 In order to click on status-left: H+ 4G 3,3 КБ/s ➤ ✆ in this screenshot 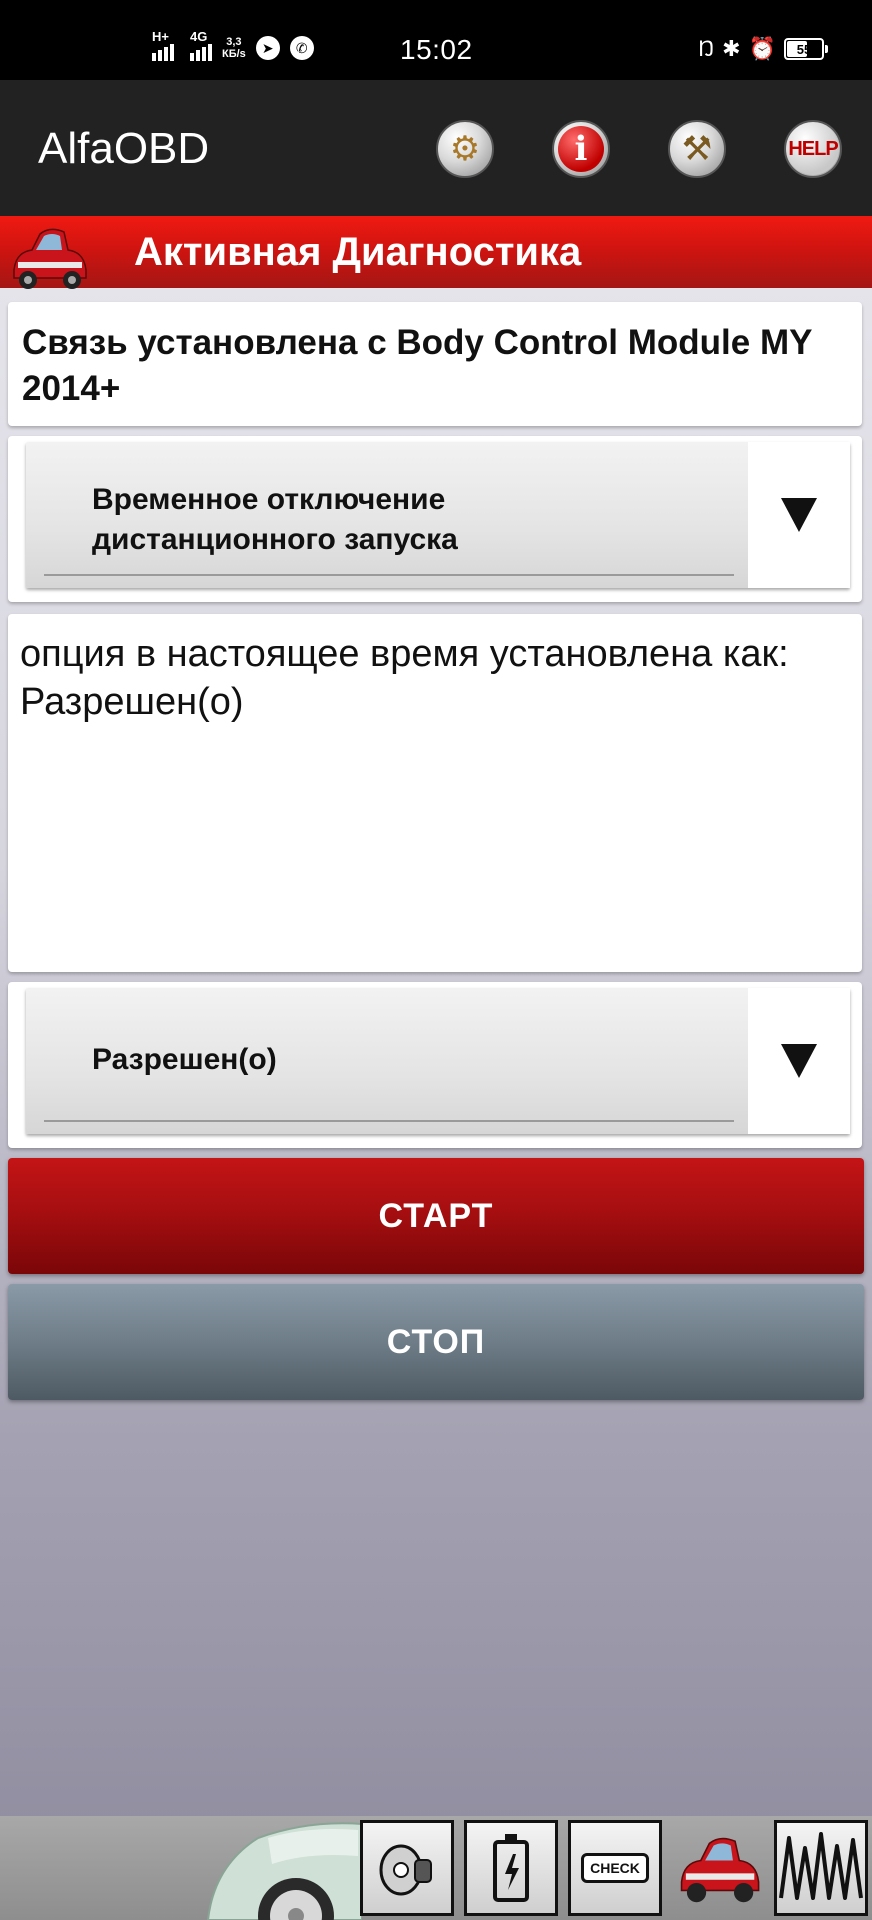, I will do `click(233, 47)`.